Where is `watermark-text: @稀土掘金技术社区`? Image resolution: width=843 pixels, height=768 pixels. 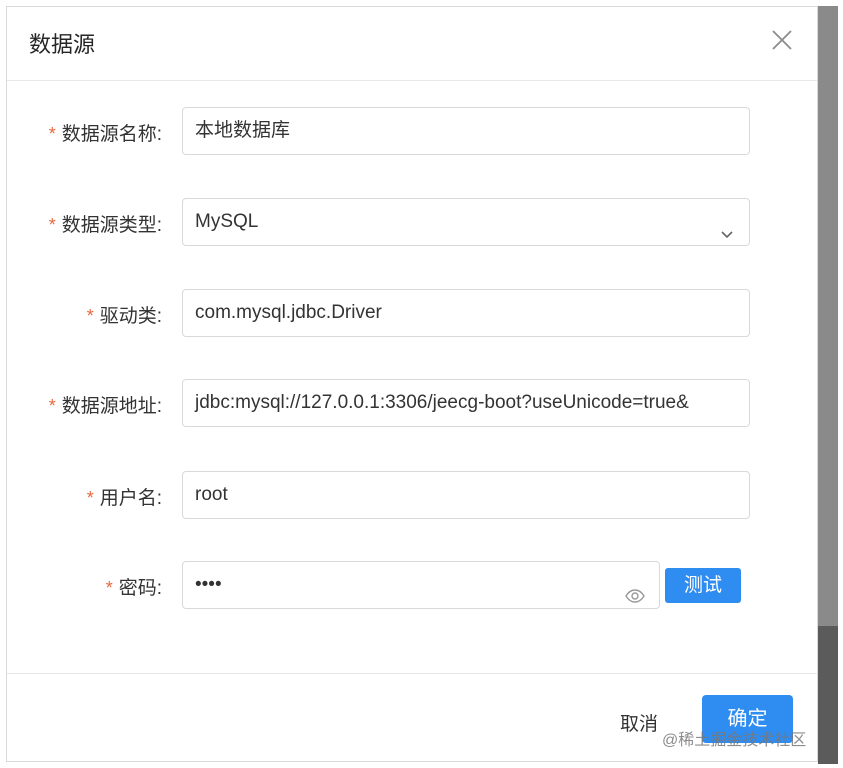 watermark-text: @稀土掘金技术社区 is located at coordinates (734, 740).